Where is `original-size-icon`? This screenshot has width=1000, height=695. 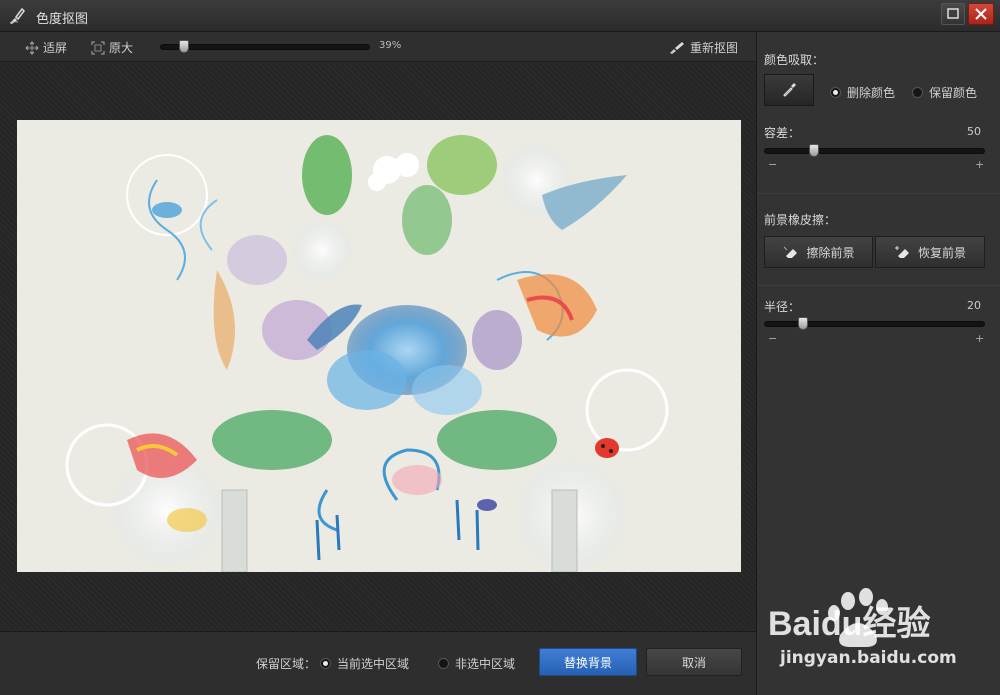
original-size-icon is located at coordinates (98, 47).